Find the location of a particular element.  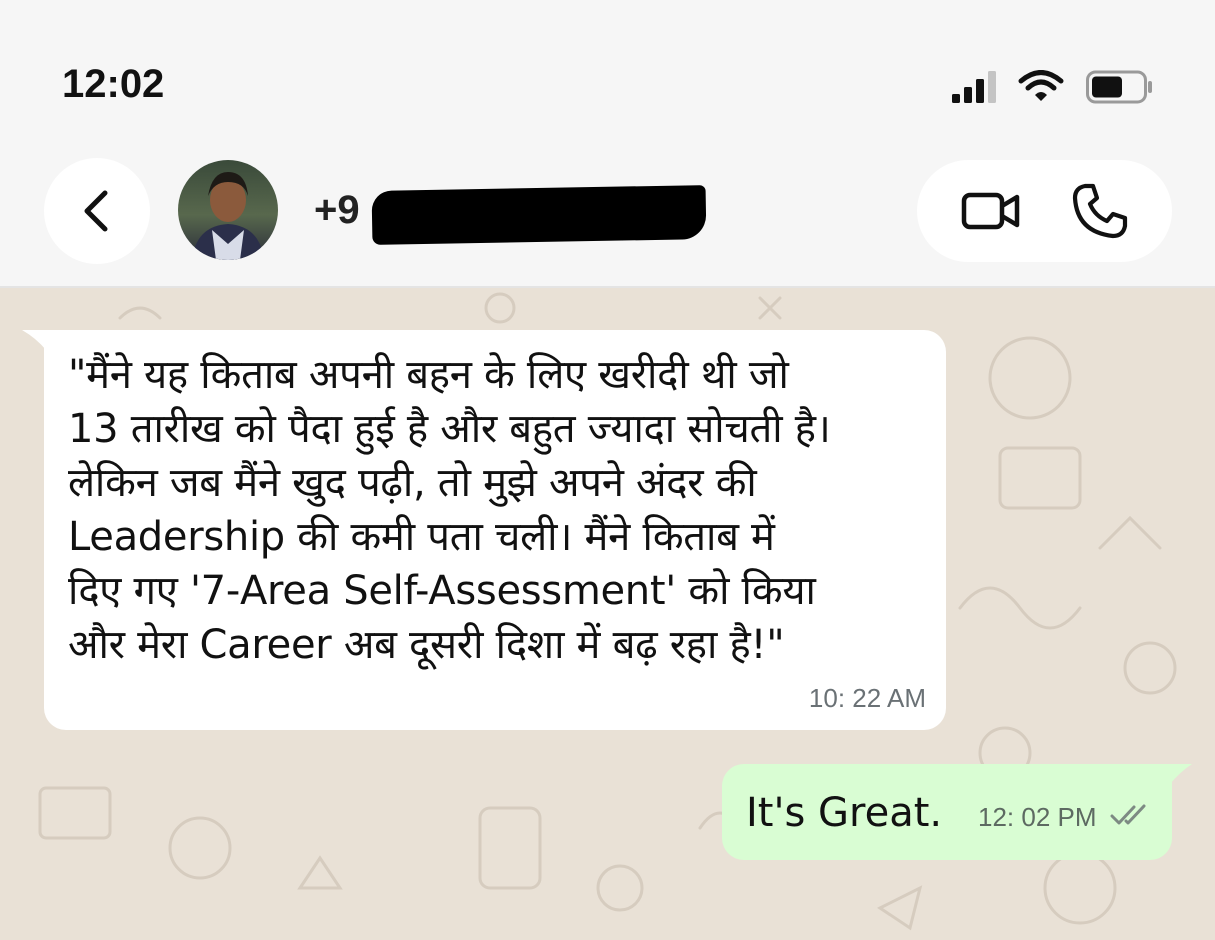

back-button is located at coordinates (97, 211).